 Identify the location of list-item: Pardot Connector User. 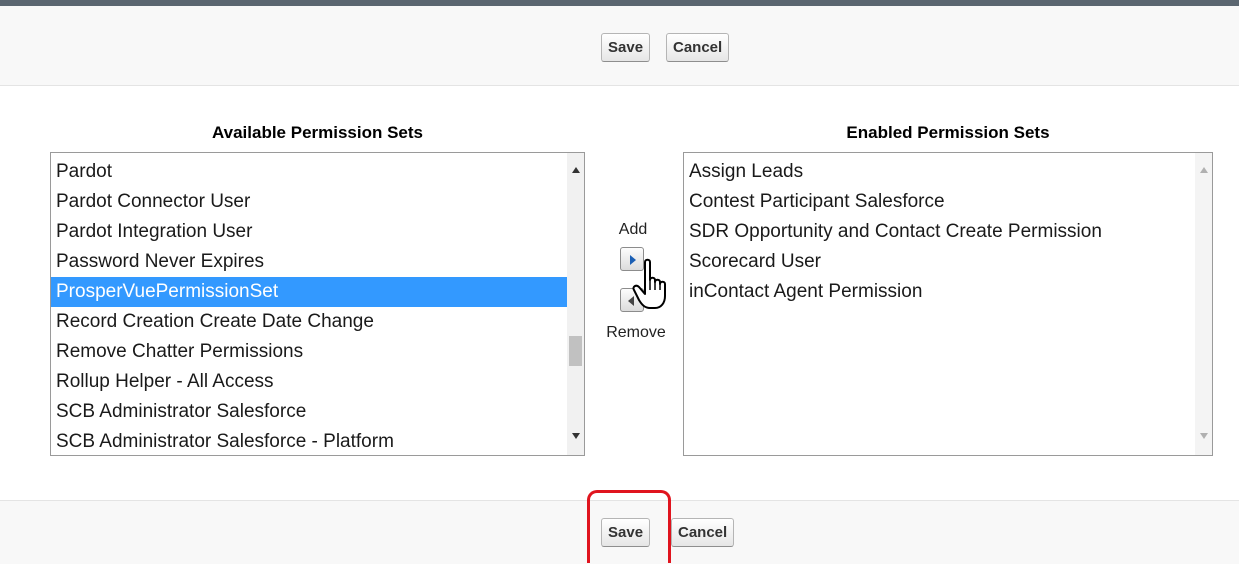
(309, 202).